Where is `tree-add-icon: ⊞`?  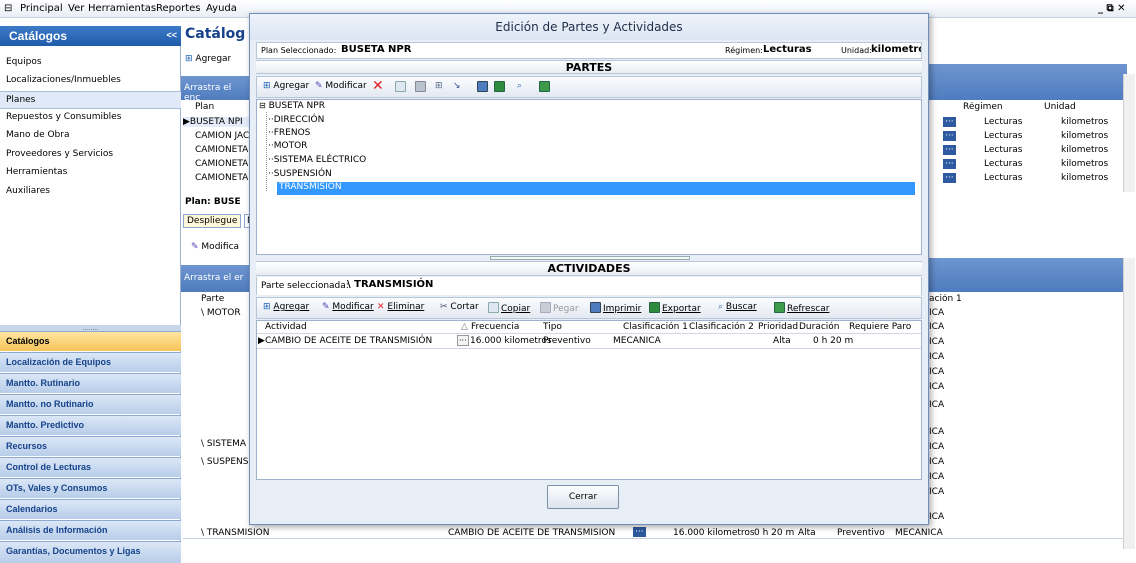
tree-add-icon: ⊞ is located at coordinates (439, 86).